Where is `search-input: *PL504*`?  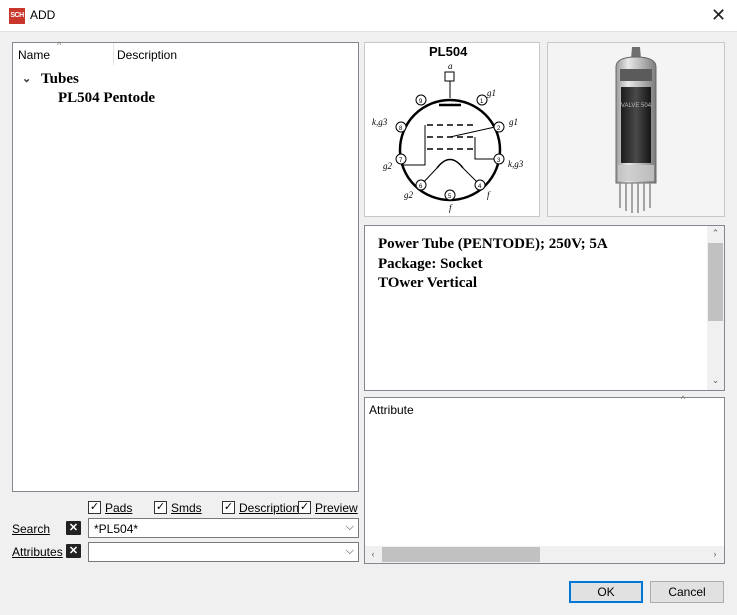
search-input: *PL504* is located at coordinates (116, 529).